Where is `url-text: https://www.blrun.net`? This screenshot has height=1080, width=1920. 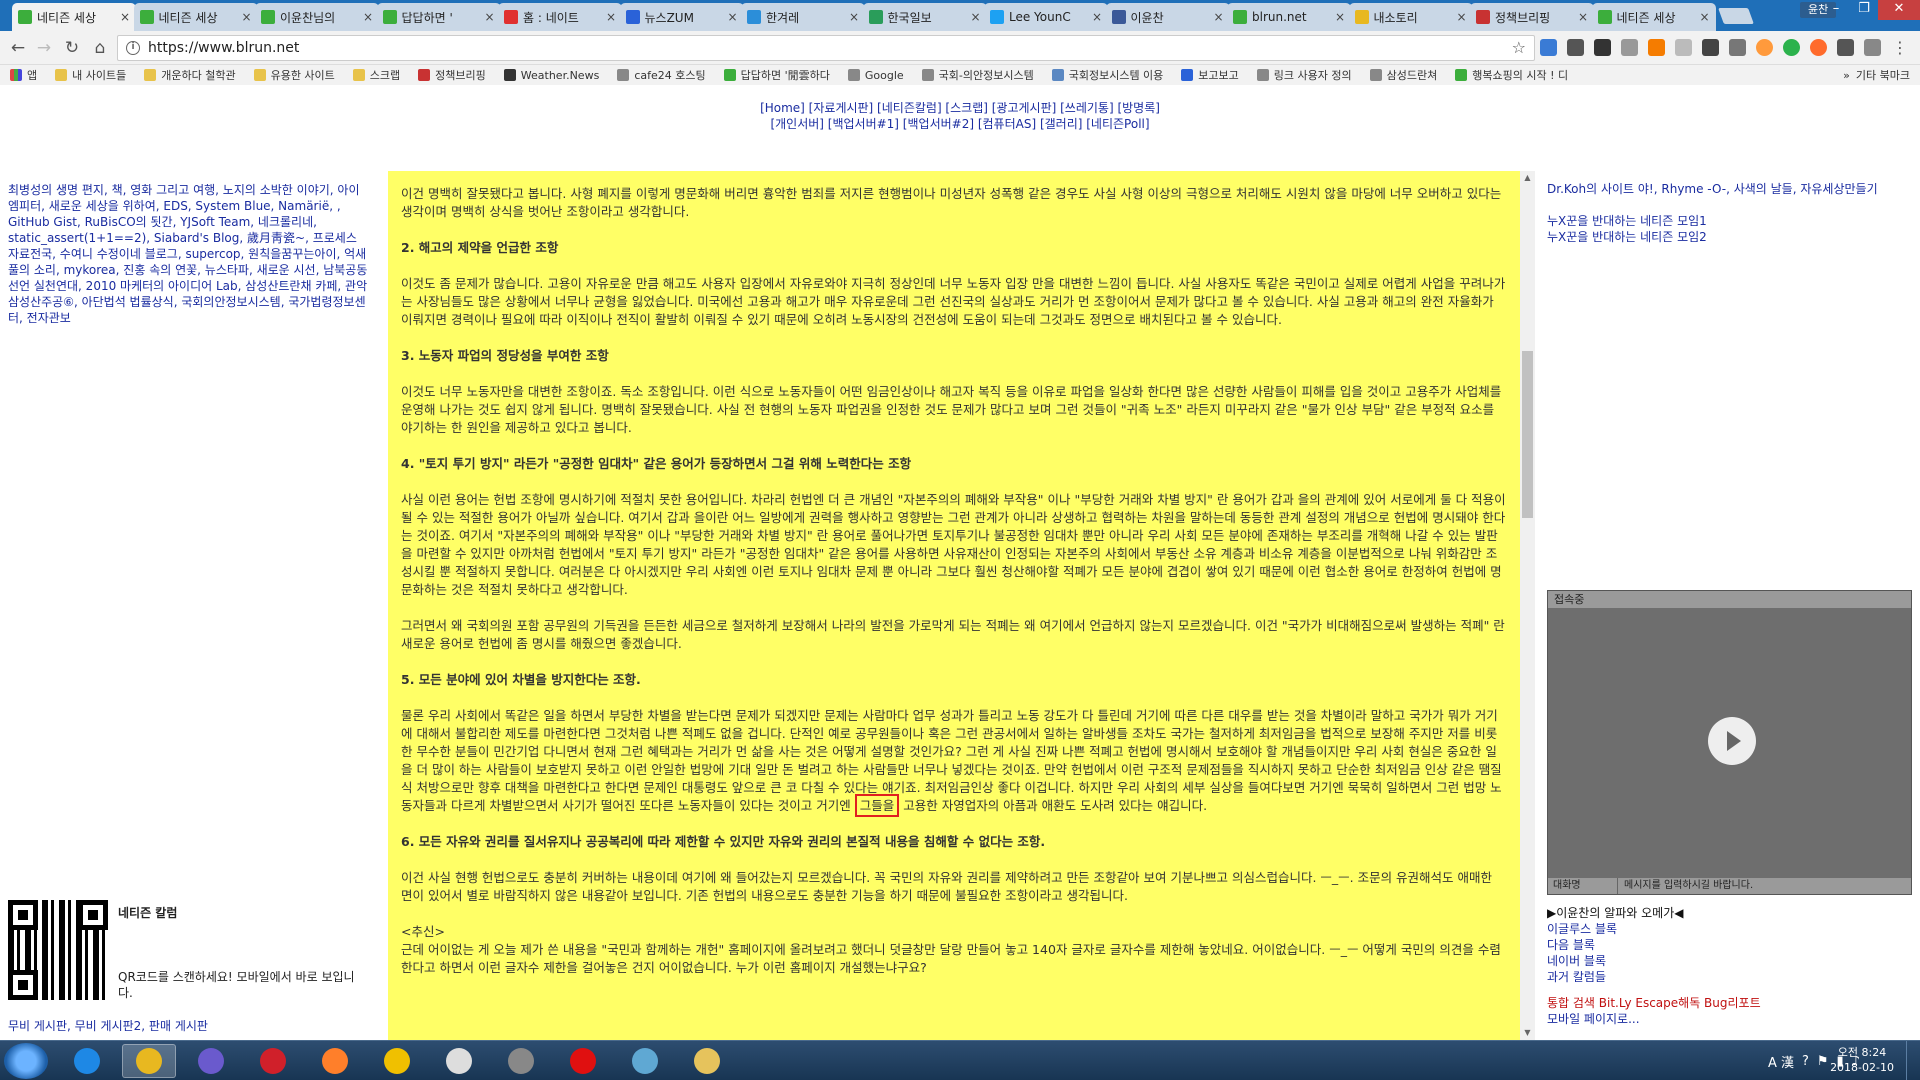
url-text: https://www.blrun.net is located at coordinates (223, 48).